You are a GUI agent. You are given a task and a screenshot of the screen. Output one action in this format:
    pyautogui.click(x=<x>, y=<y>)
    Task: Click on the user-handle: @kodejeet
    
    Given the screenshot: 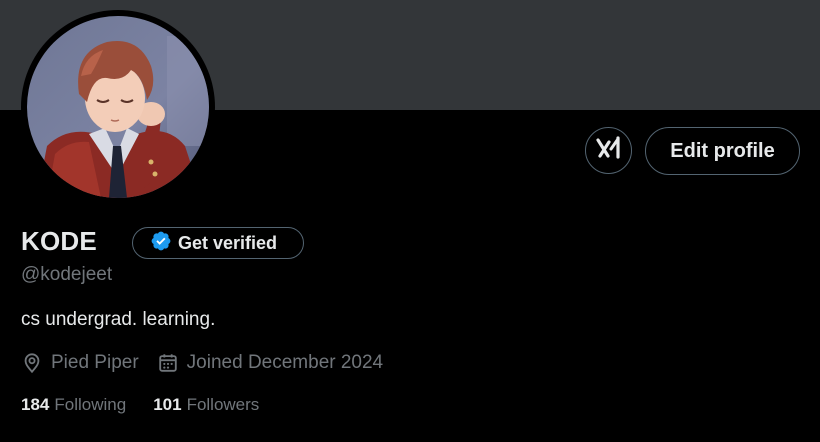 What is the action you would take?
    pyautogui.click(x=67, y=274)
    